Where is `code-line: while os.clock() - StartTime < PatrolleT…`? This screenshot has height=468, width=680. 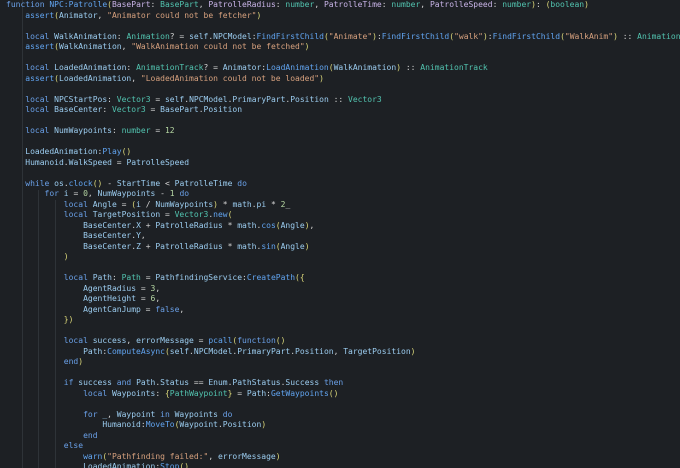
code-line: while os.clock() - StartTime < PatrolleT… is located at coordinates (343, 184).